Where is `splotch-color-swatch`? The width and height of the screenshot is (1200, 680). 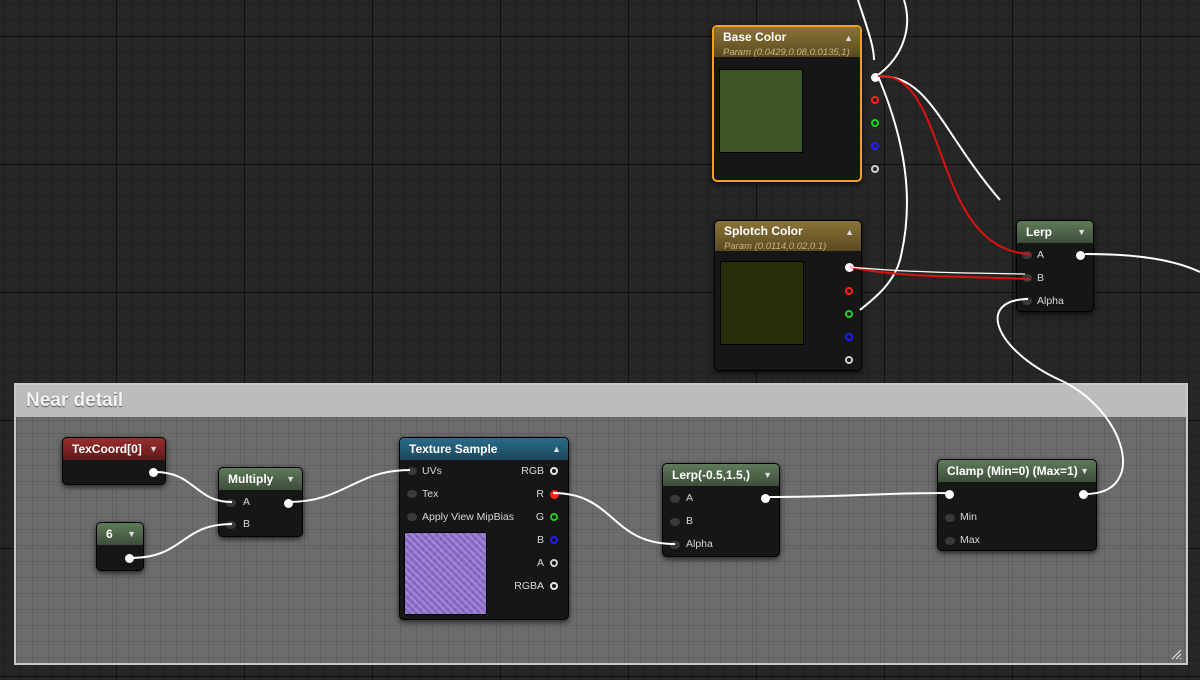 splotch-color-swatch is located at coordinates (762, 303).